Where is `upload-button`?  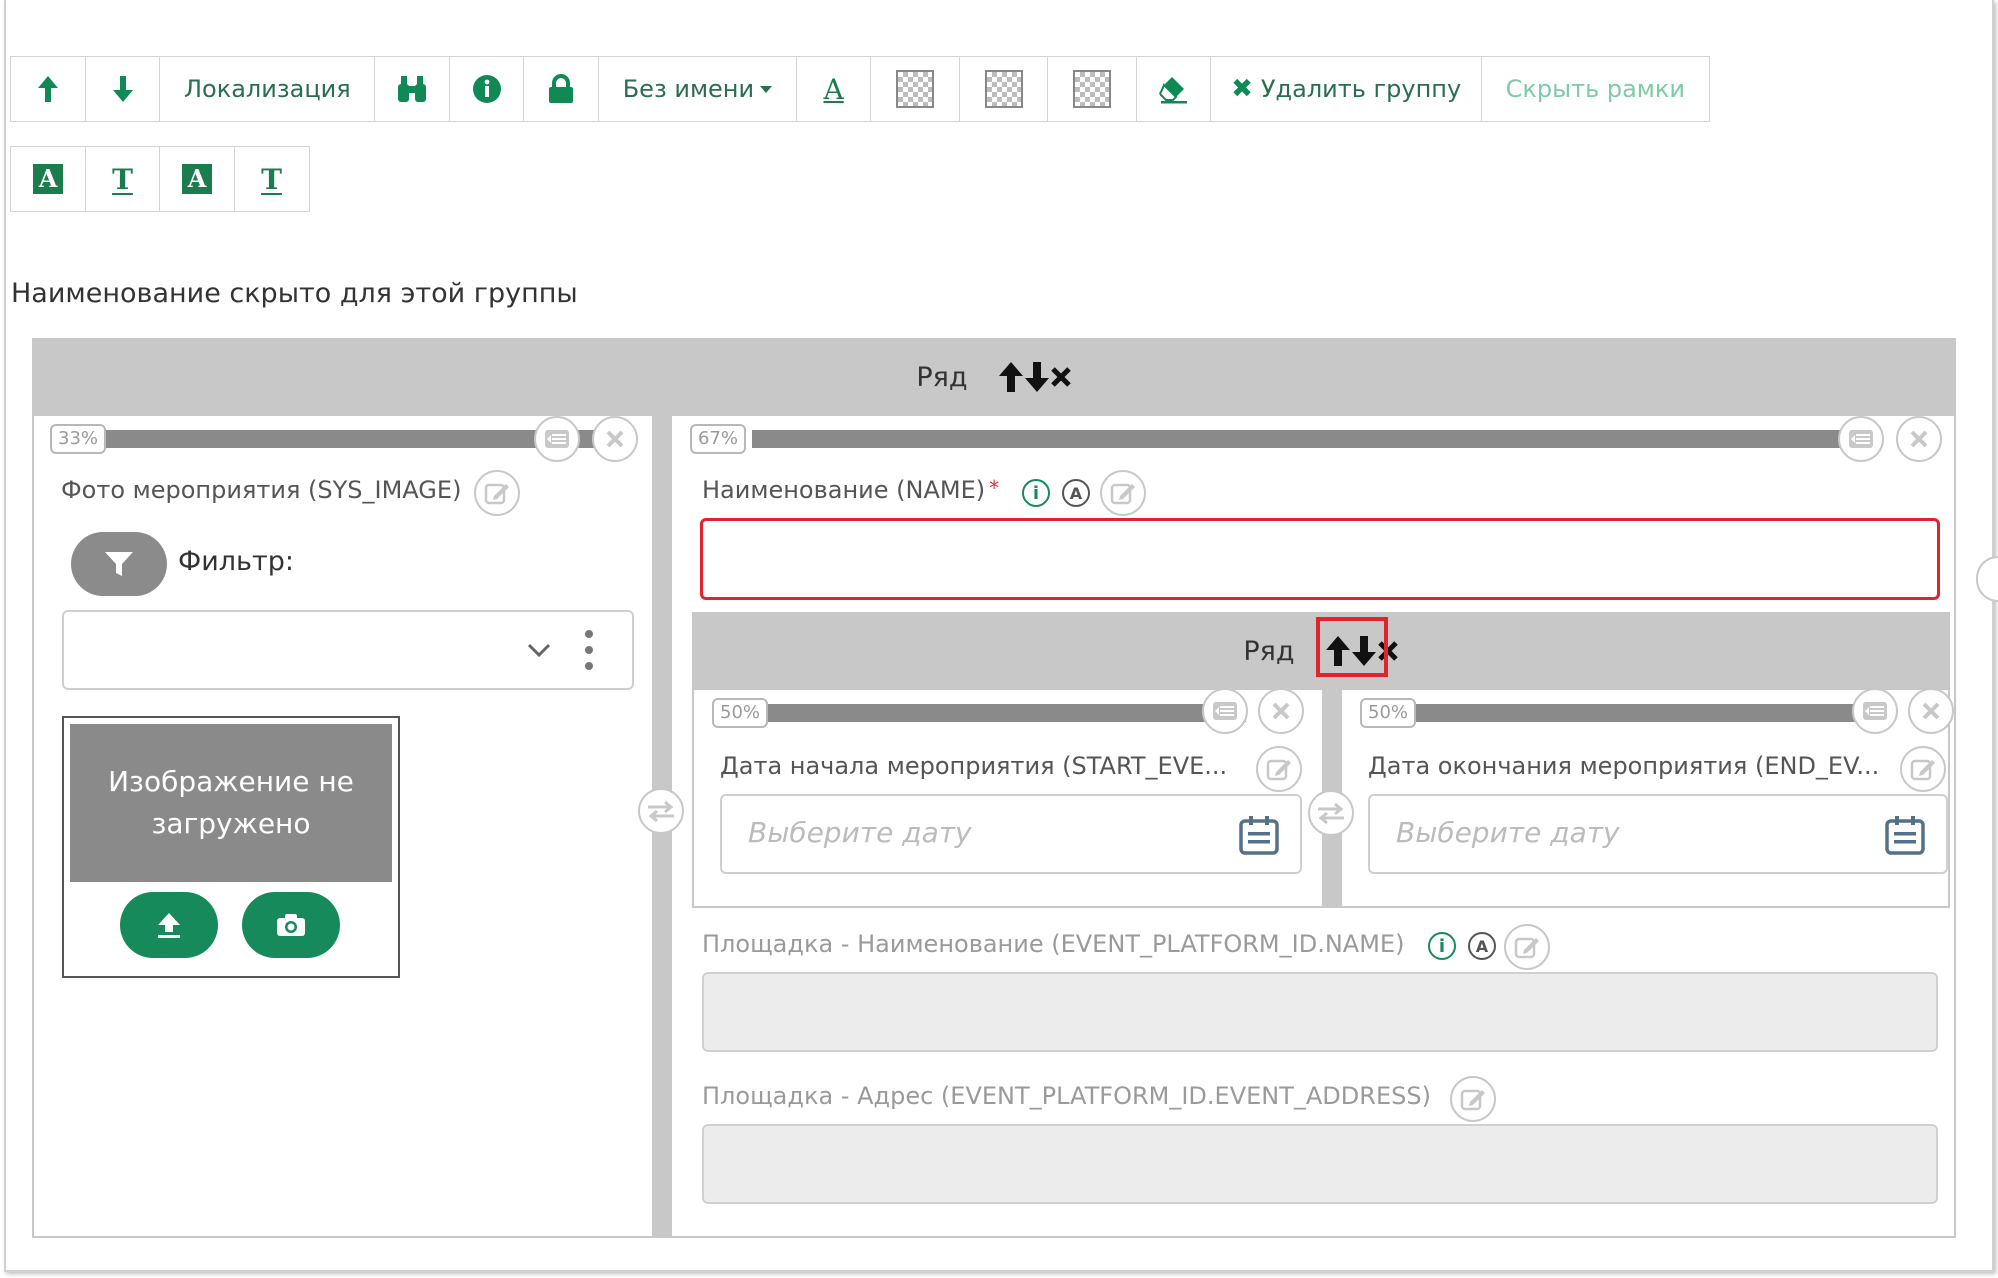 upload-button is located at coordinates (169, 925).